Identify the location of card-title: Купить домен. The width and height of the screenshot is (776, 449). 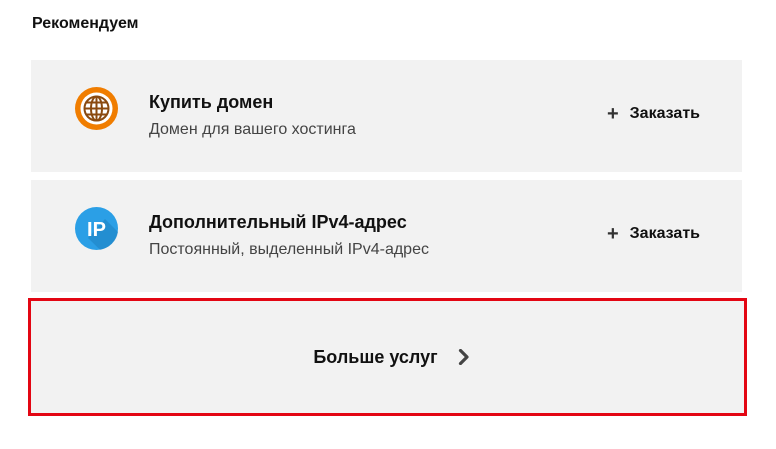
(211, 102).